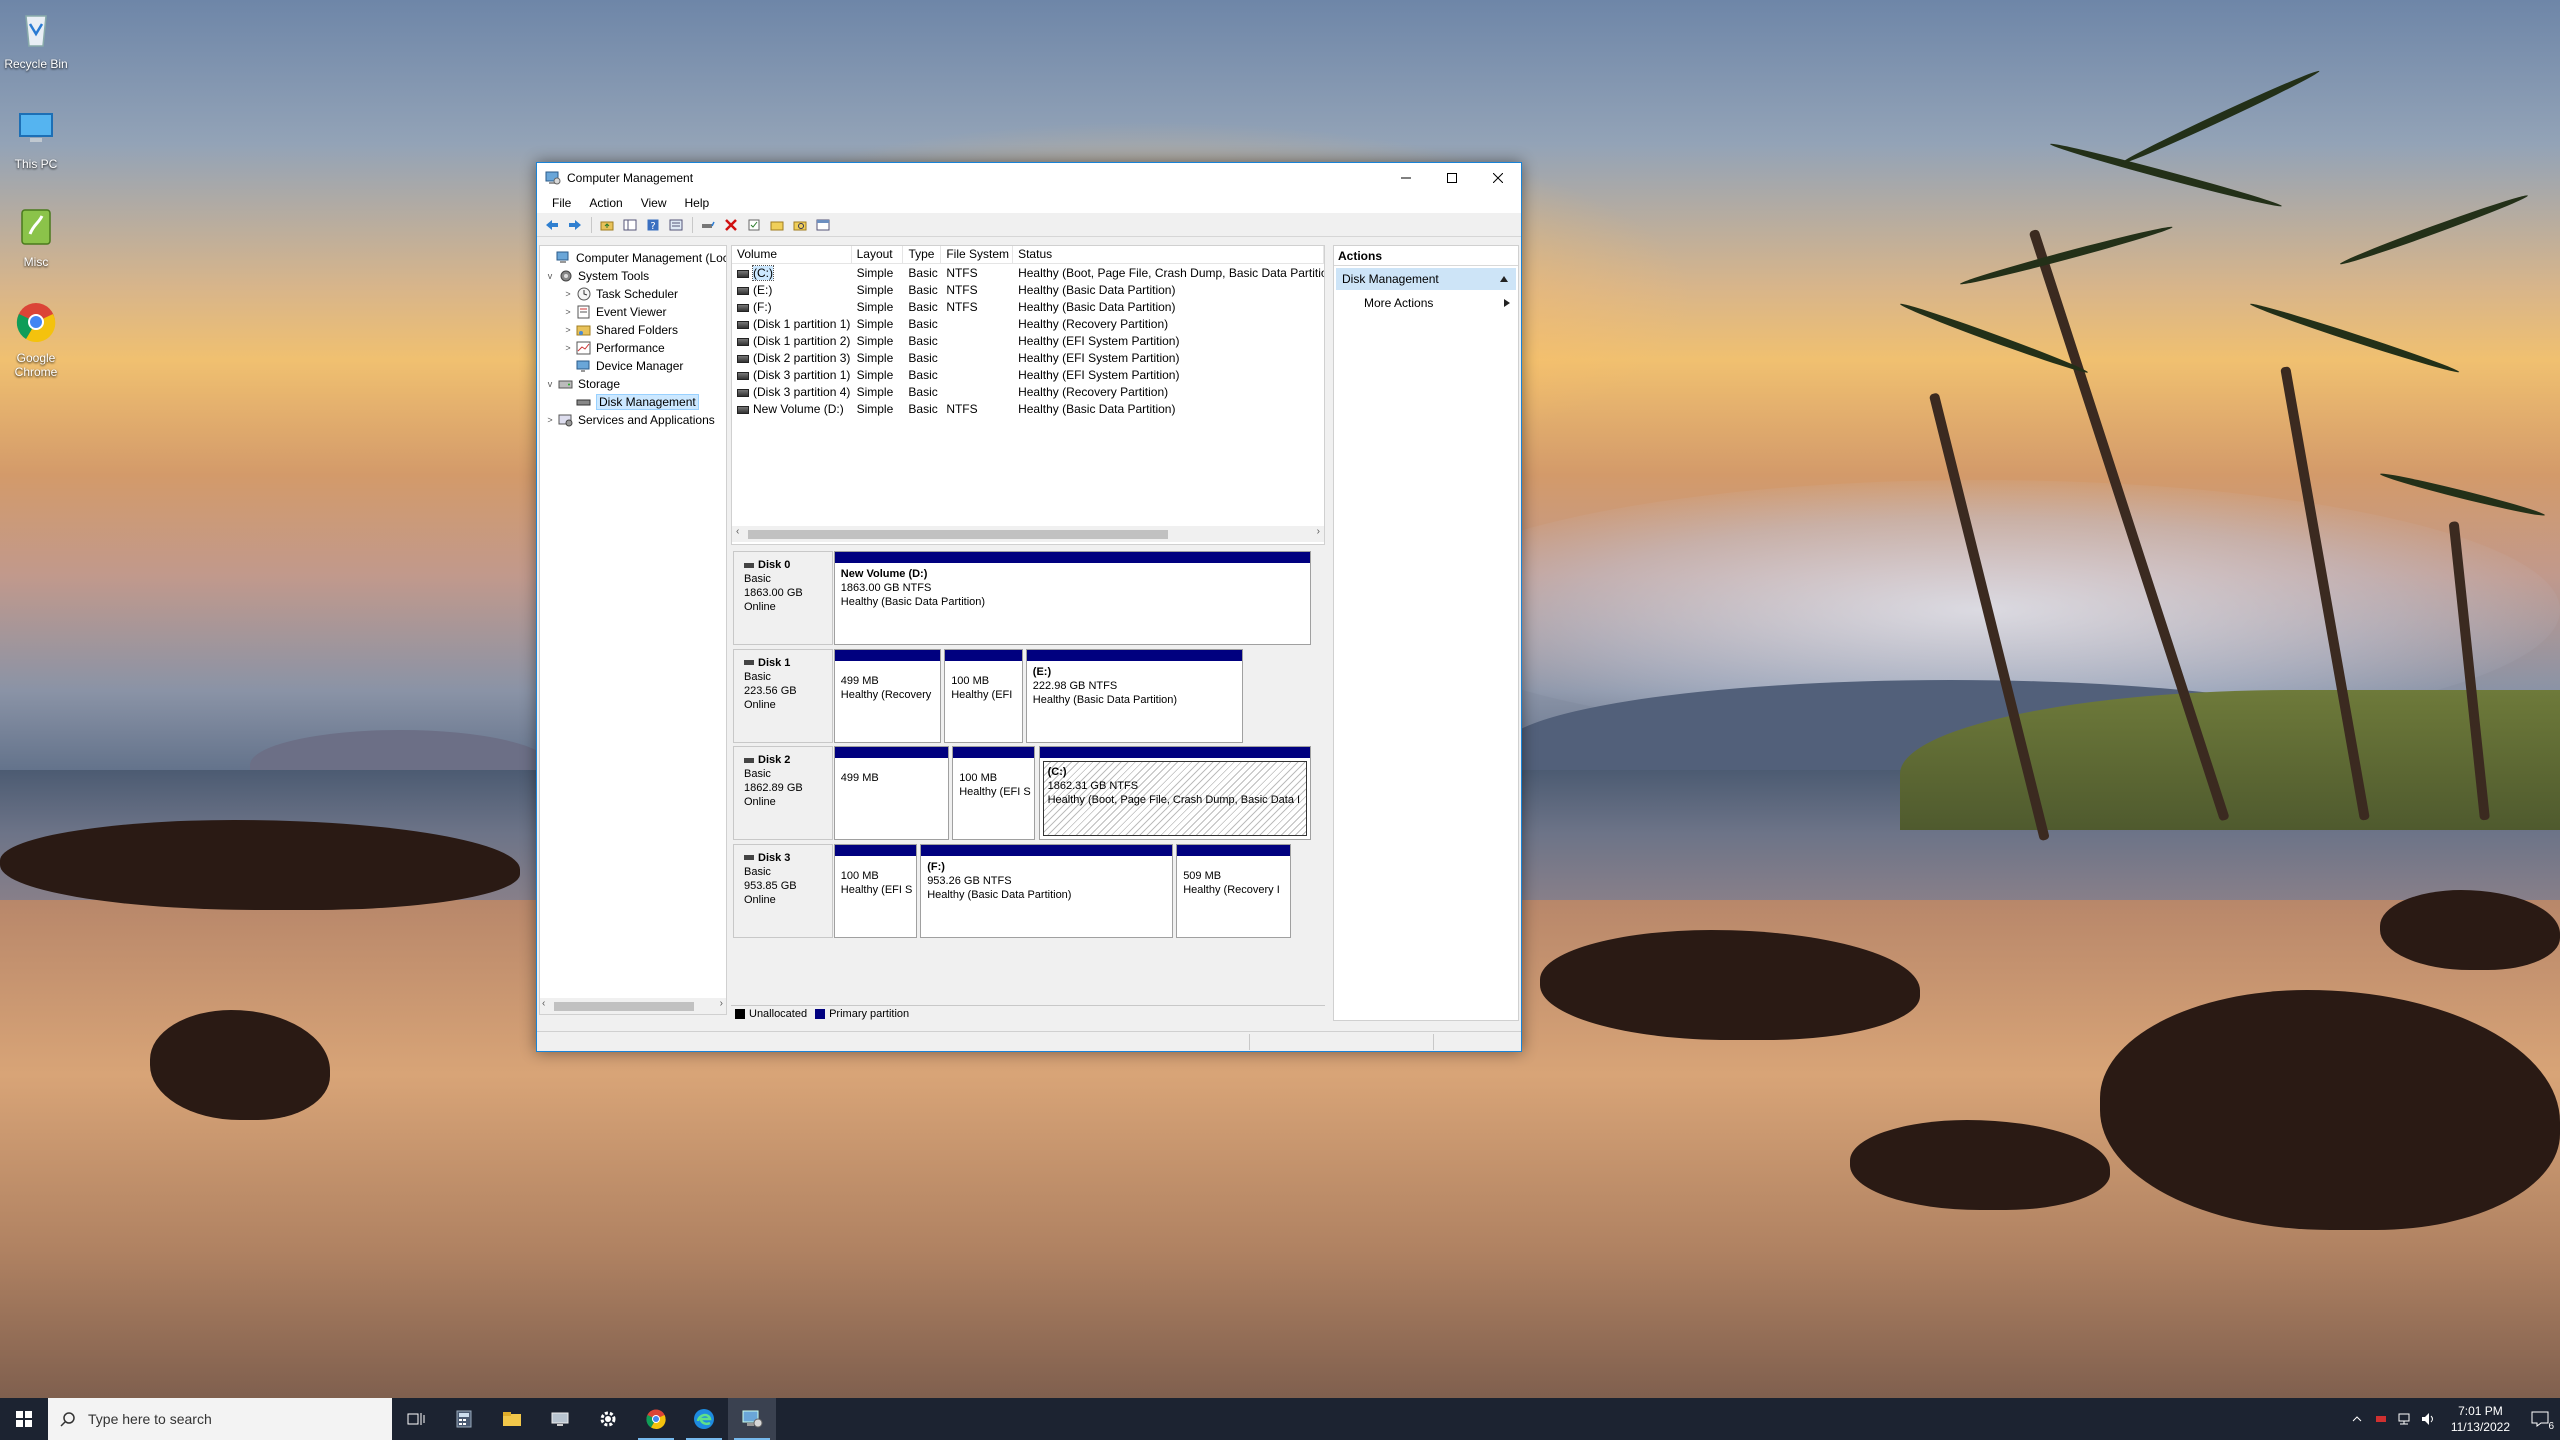  Describe the element at coordinates (783, 598) in the screenshot. I see `disk-info: Disk 0 Basic 1863.00 GB Online` at that location.